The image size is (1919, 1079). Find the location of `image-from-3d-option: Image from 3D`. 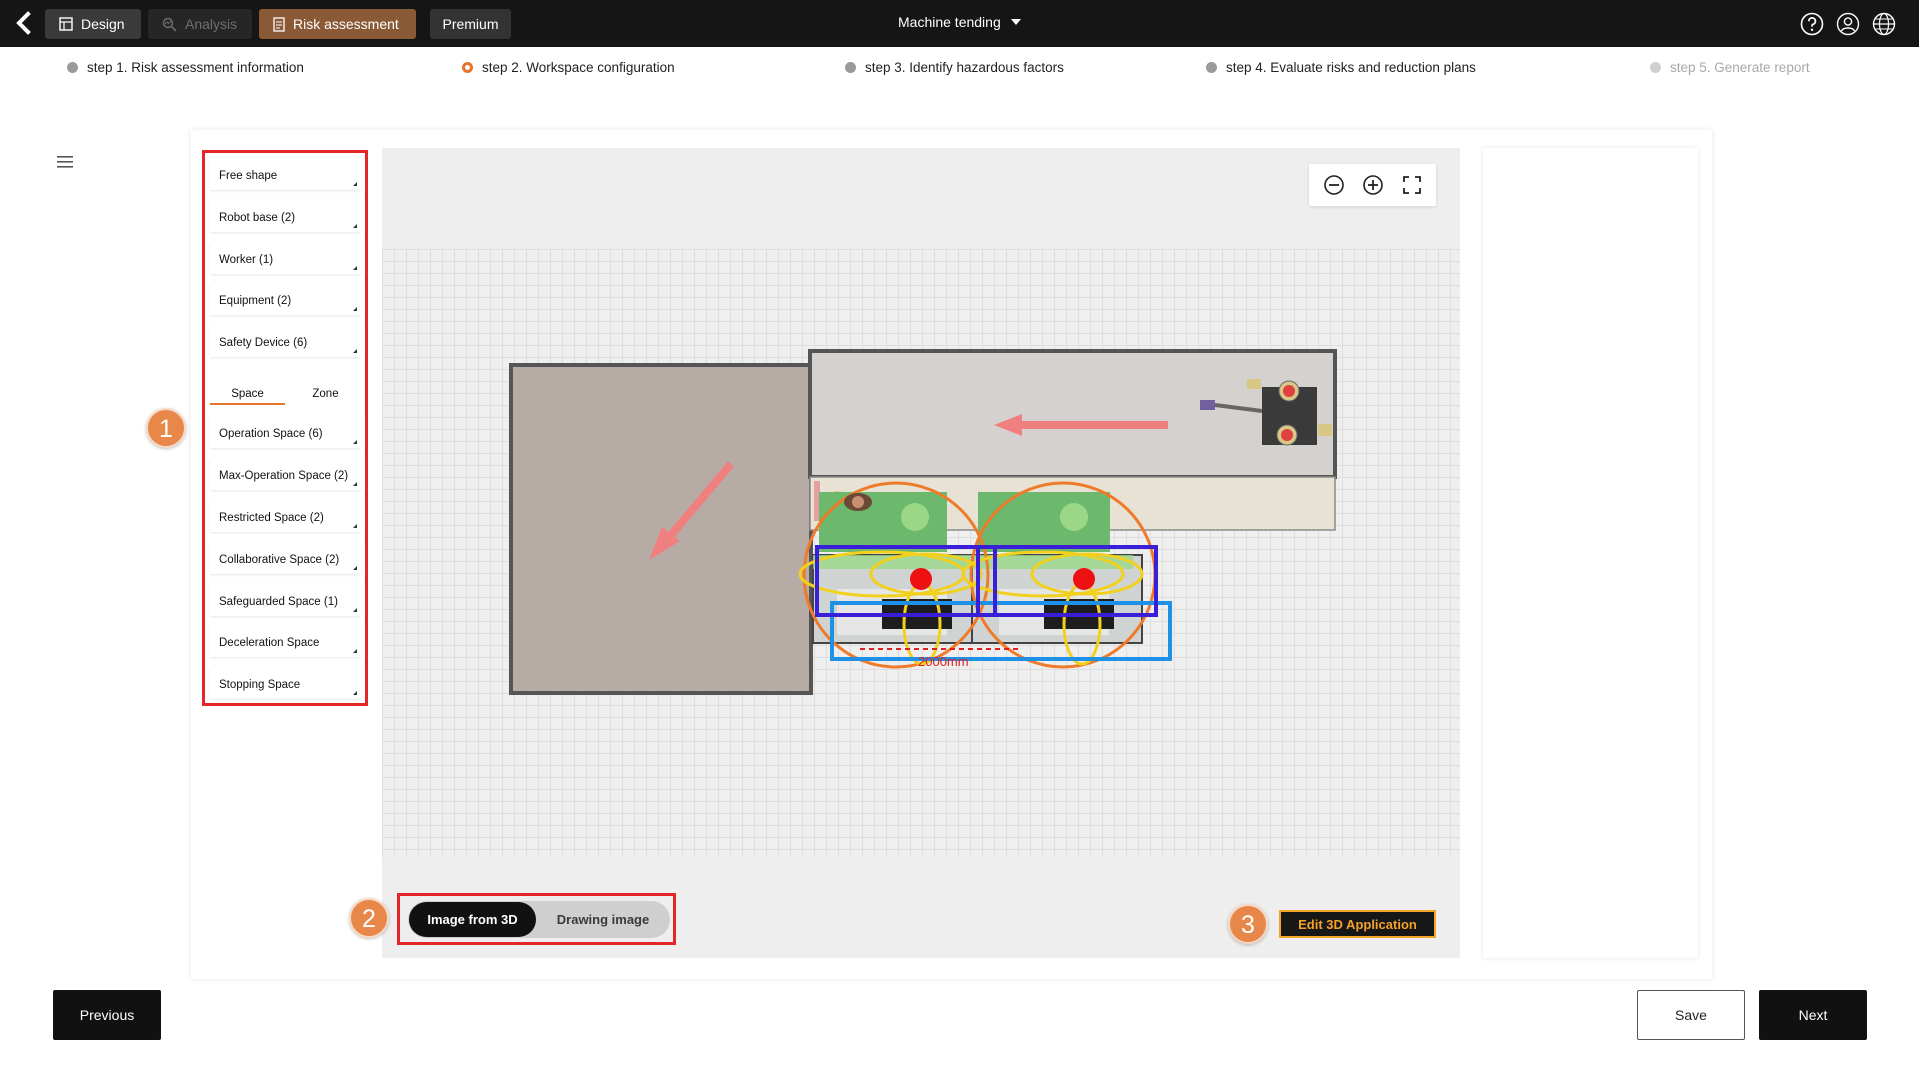

image-from-3d-option: Image from 3D is located at coordinates (472, 919).